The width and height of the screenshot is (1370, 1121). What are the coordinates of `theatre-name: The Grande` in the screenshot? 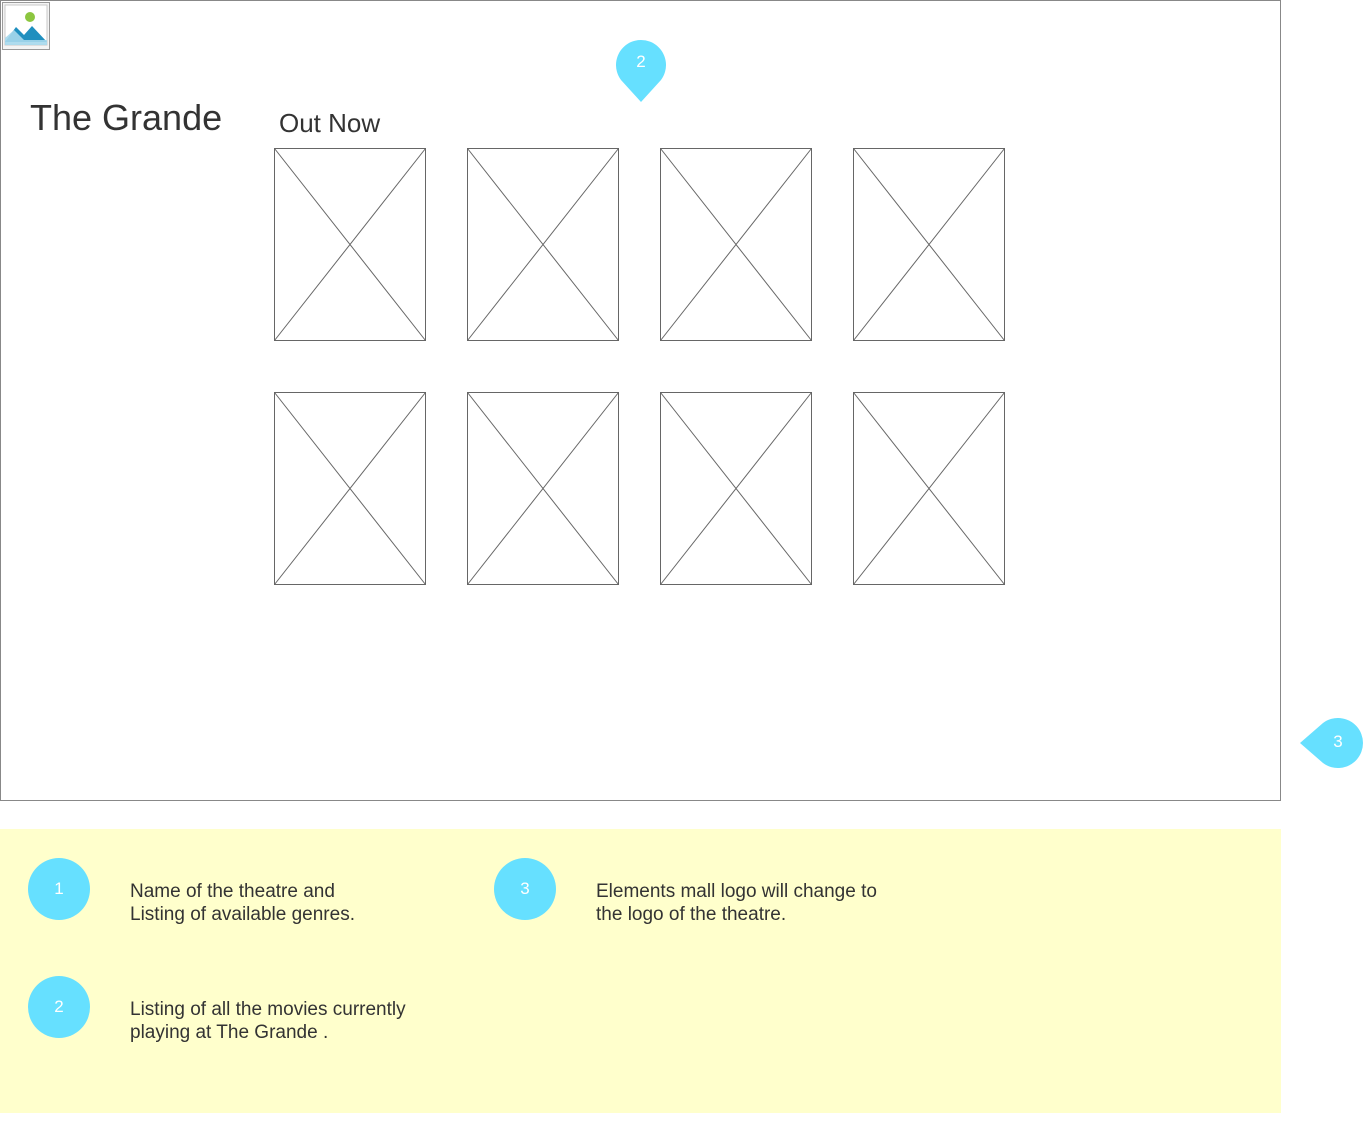 It's located at (126, 117).